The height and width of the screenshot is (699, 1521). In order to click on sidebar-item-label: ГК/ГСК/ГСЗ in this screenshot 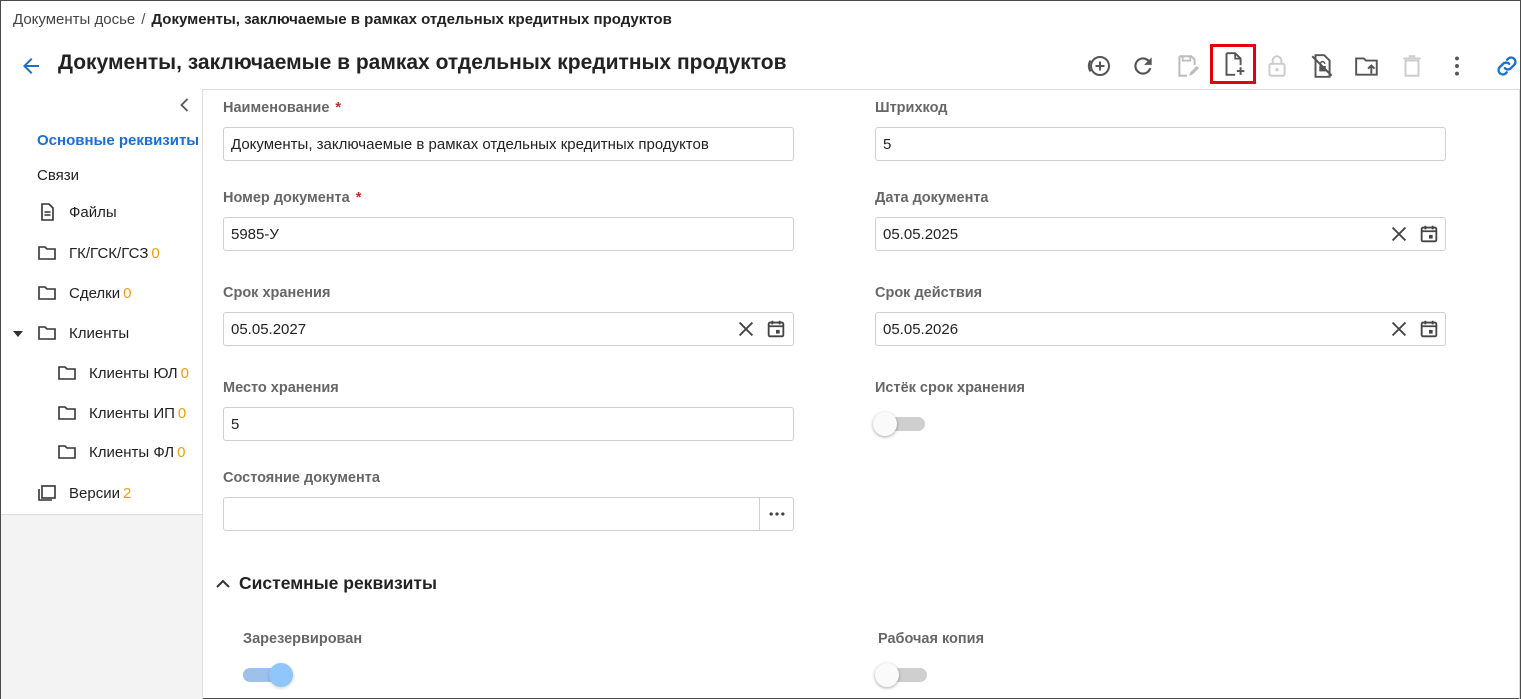, I will do `click(109, 253)`.